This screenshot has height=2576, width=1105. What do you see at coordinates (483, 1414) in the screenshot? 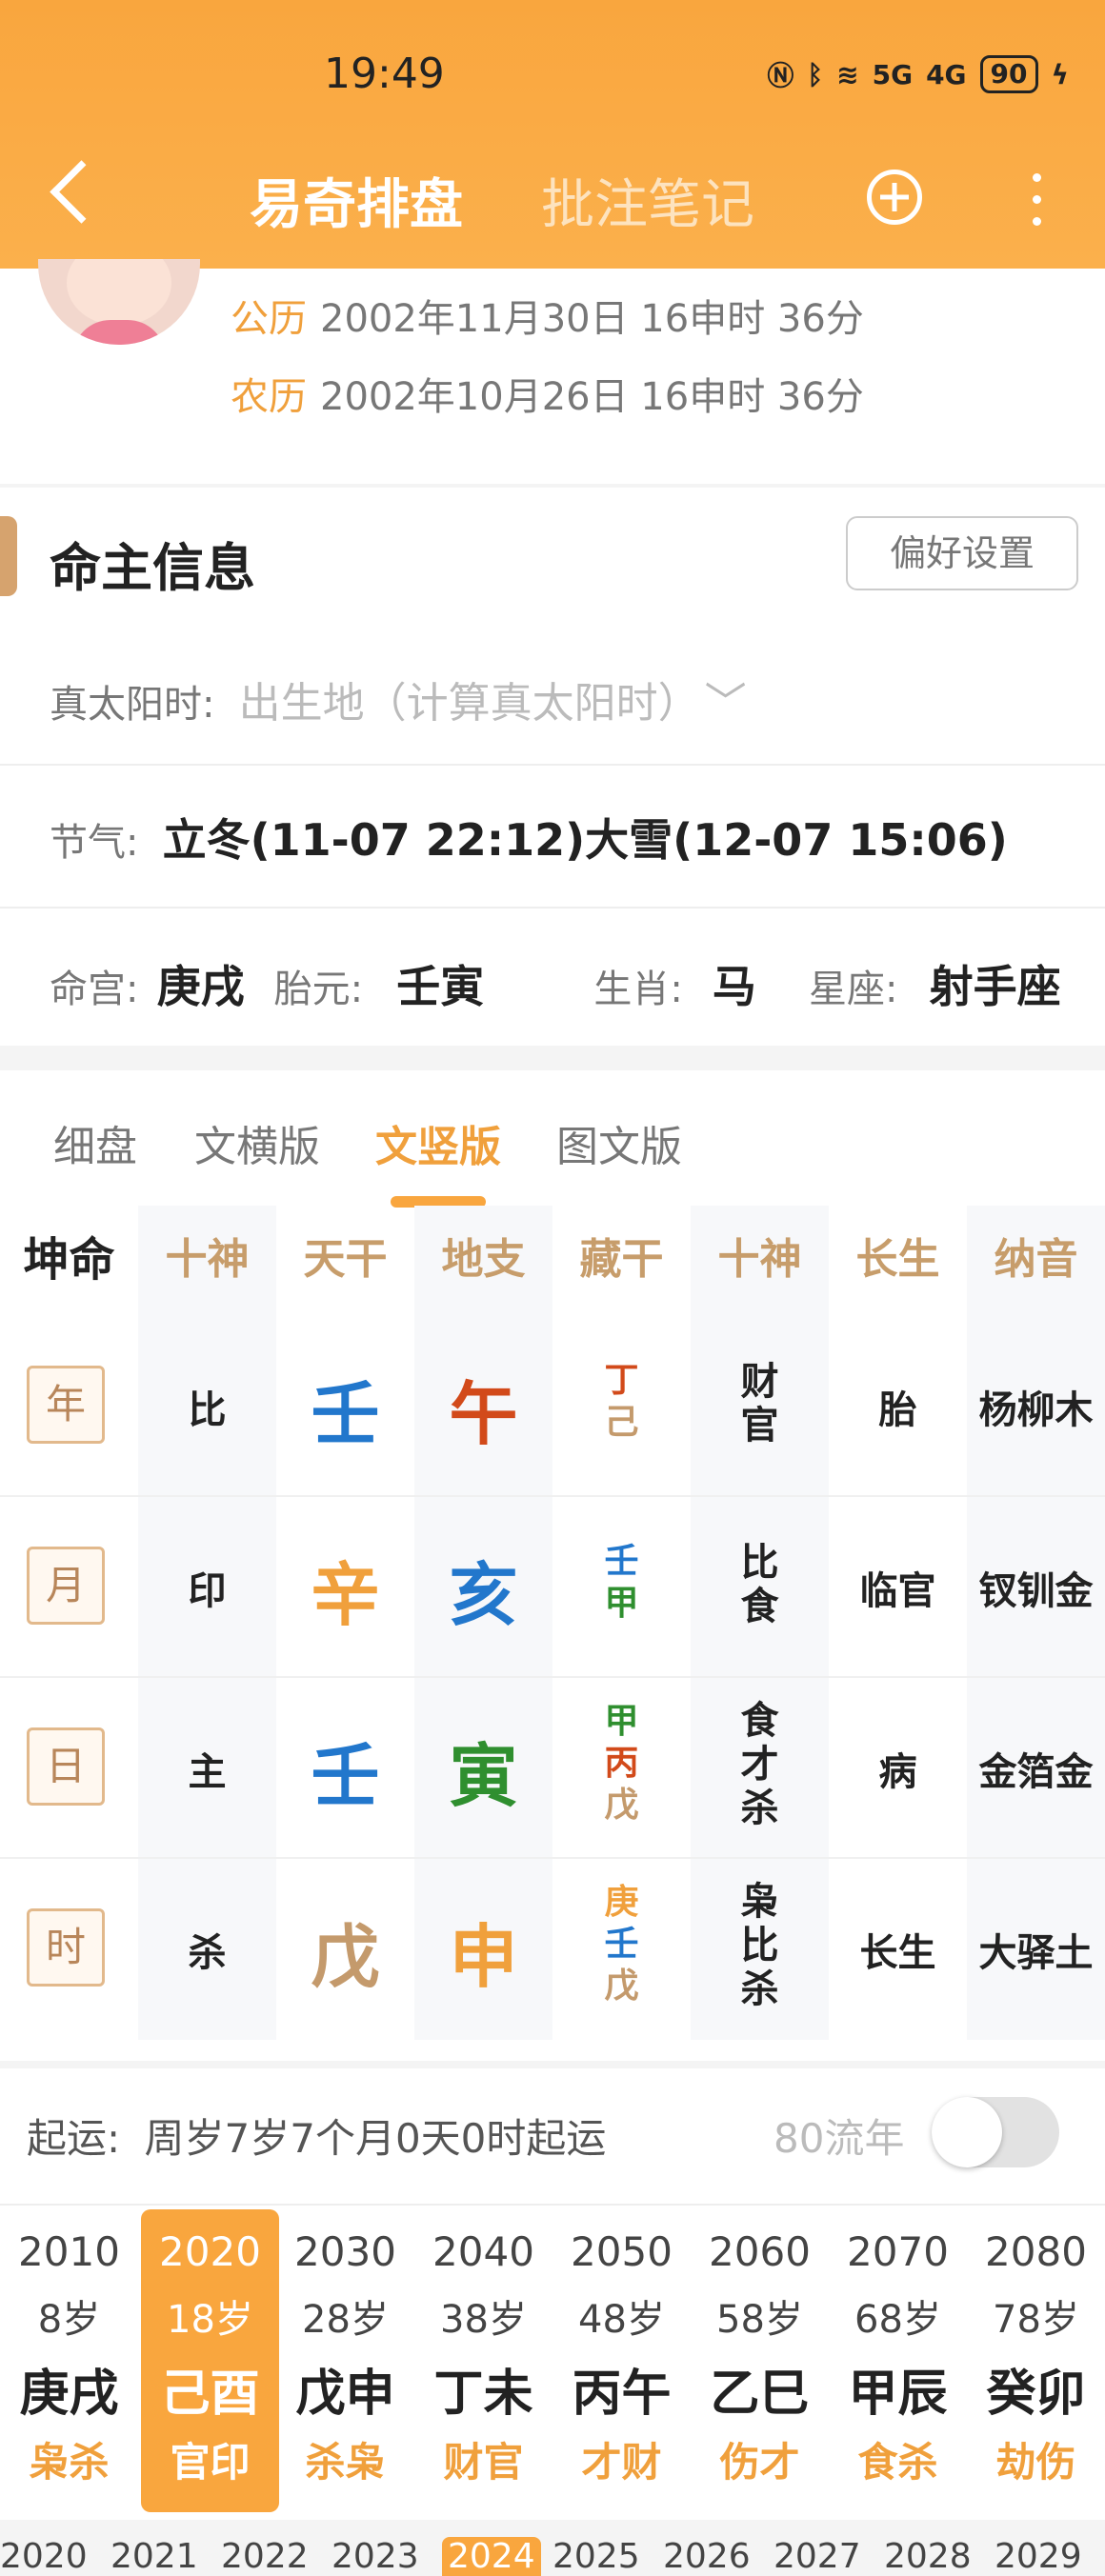
I see `table-cell: 午` at bounding box center [483, 1414].